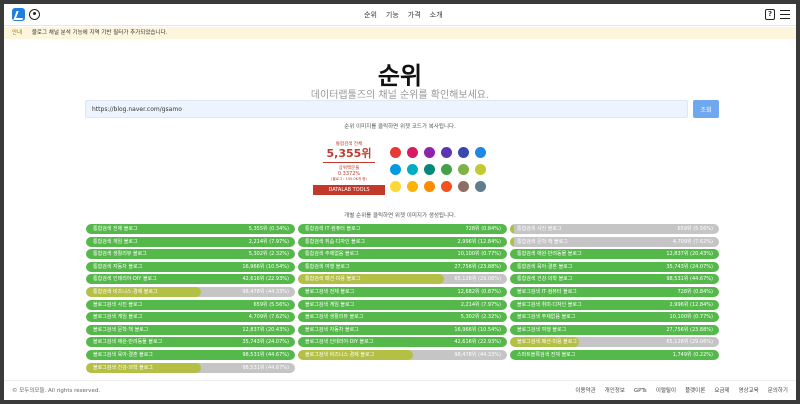  Describe the element at coordinates (402, 304) in the screenshot. I see `rank-item: 블로그검색 게임 블로그 2,214위 (7.97%)` at that location.